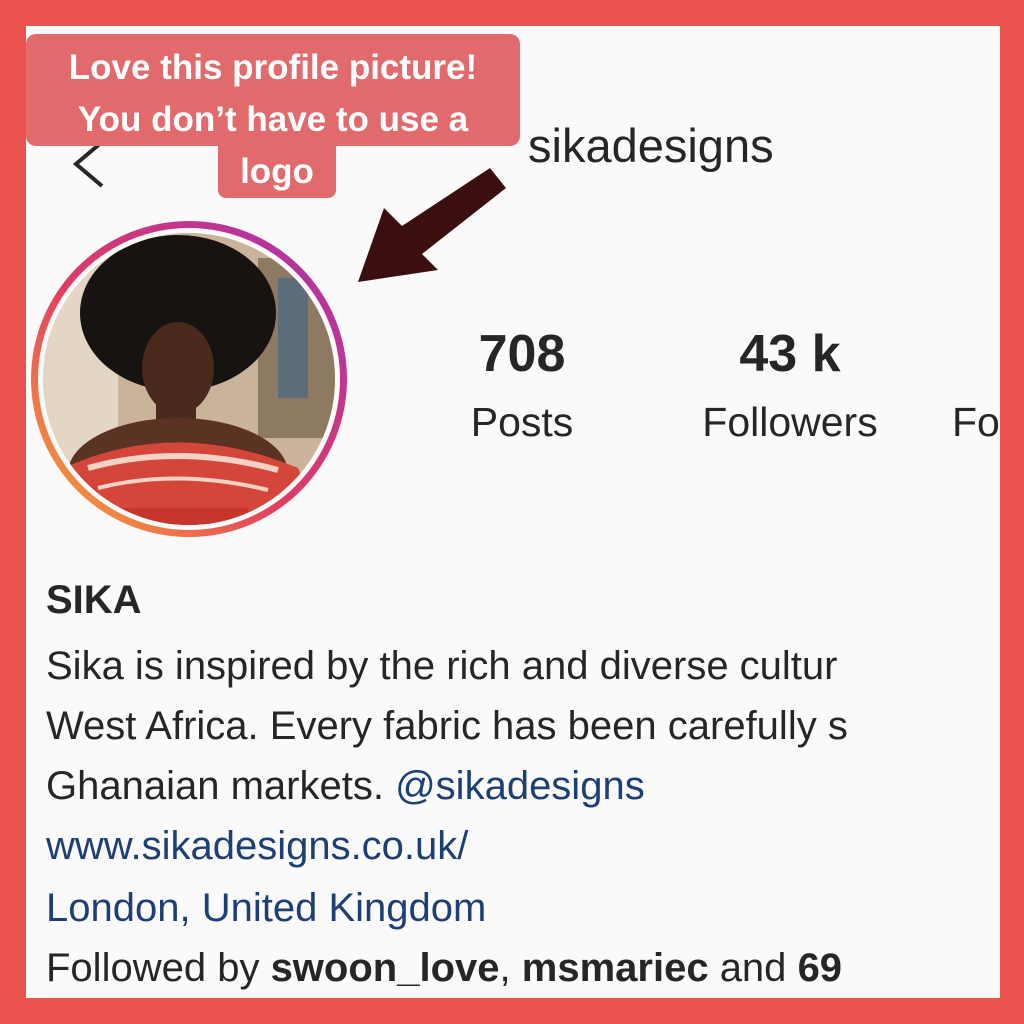  What do you see at coordinates (522, 385) in the screenshot?
I see `posts-stat: 708 Posts` at bounding box center [522, 385].